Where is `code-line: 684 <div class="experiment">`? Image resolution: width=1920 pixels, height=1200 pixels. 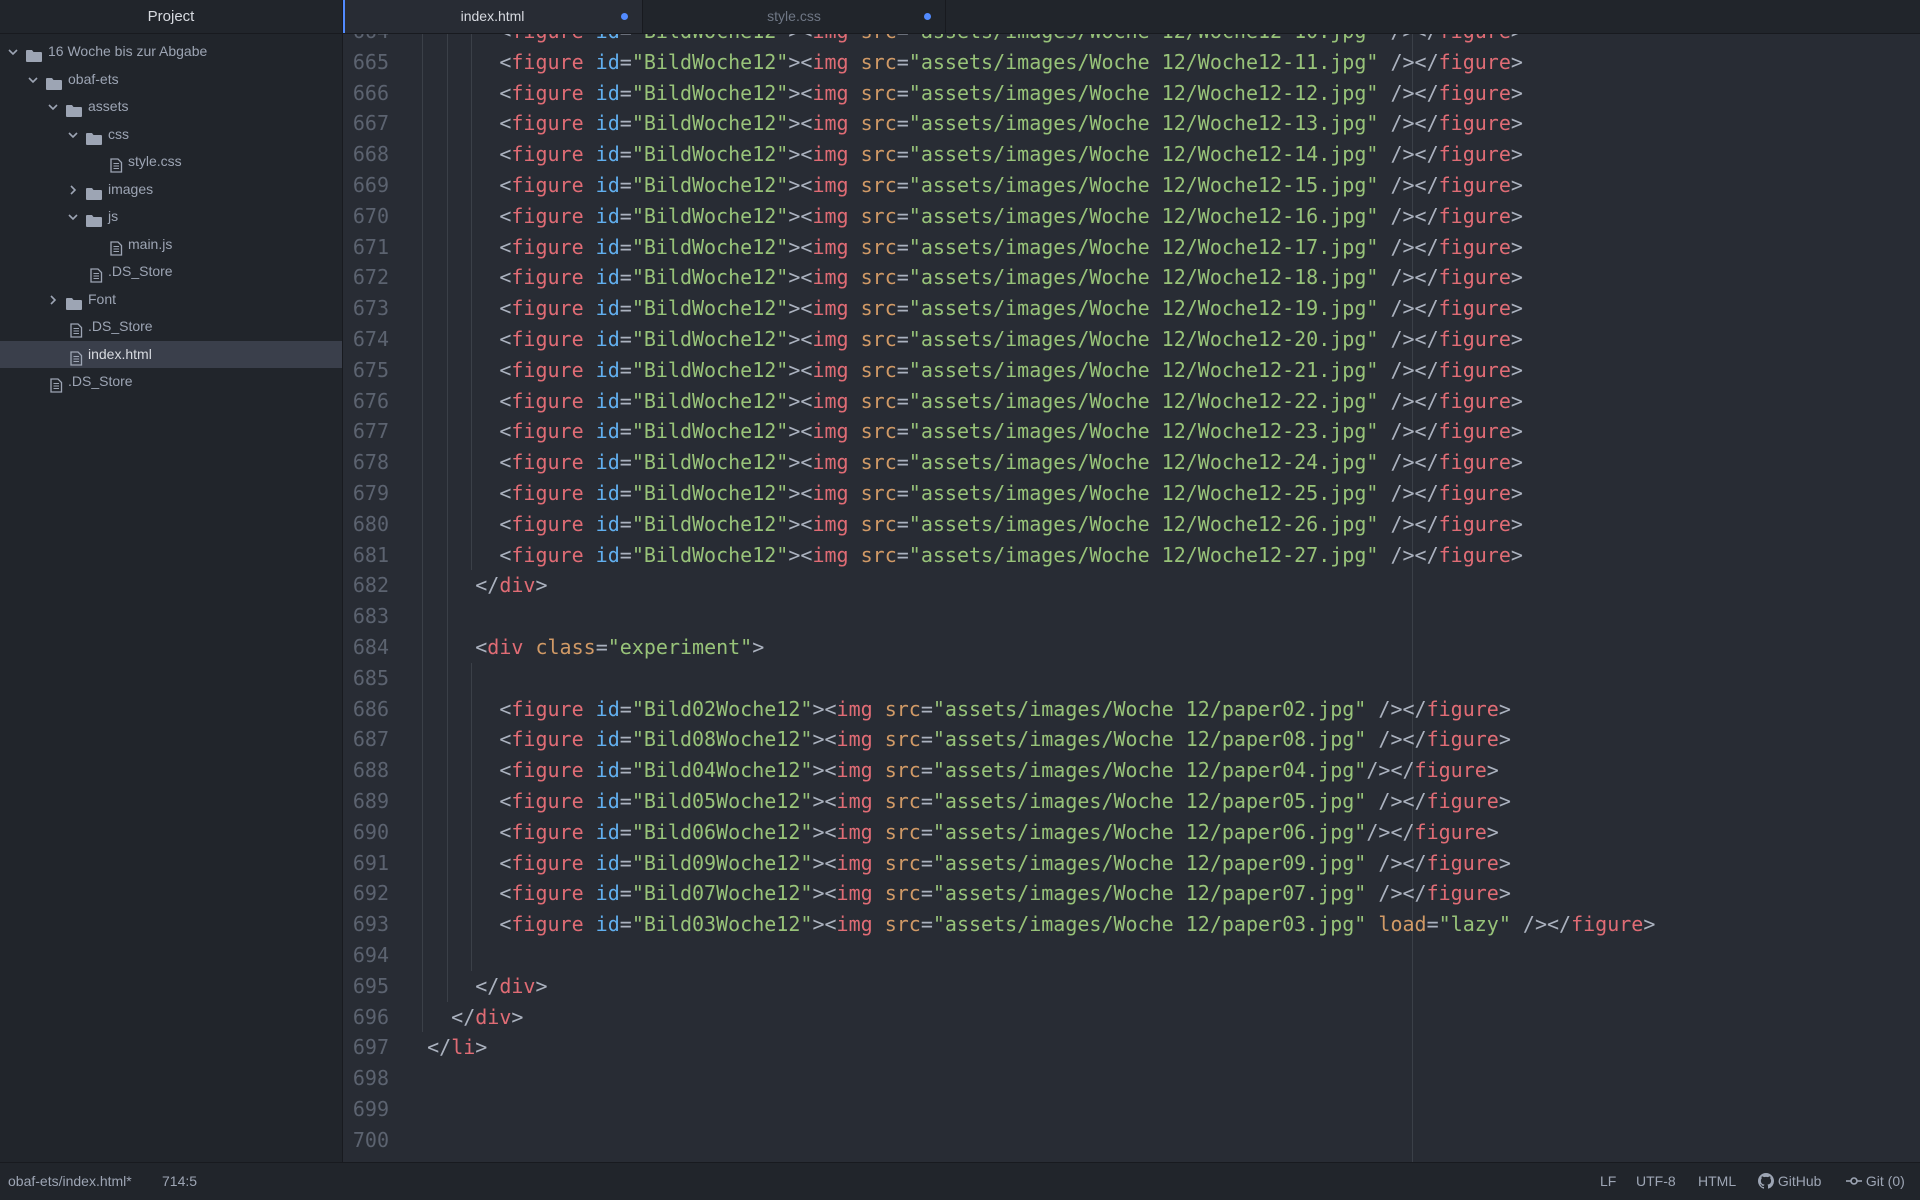 code-line: 684 <div class="experiment"> is located at coordinates (1131, 647).